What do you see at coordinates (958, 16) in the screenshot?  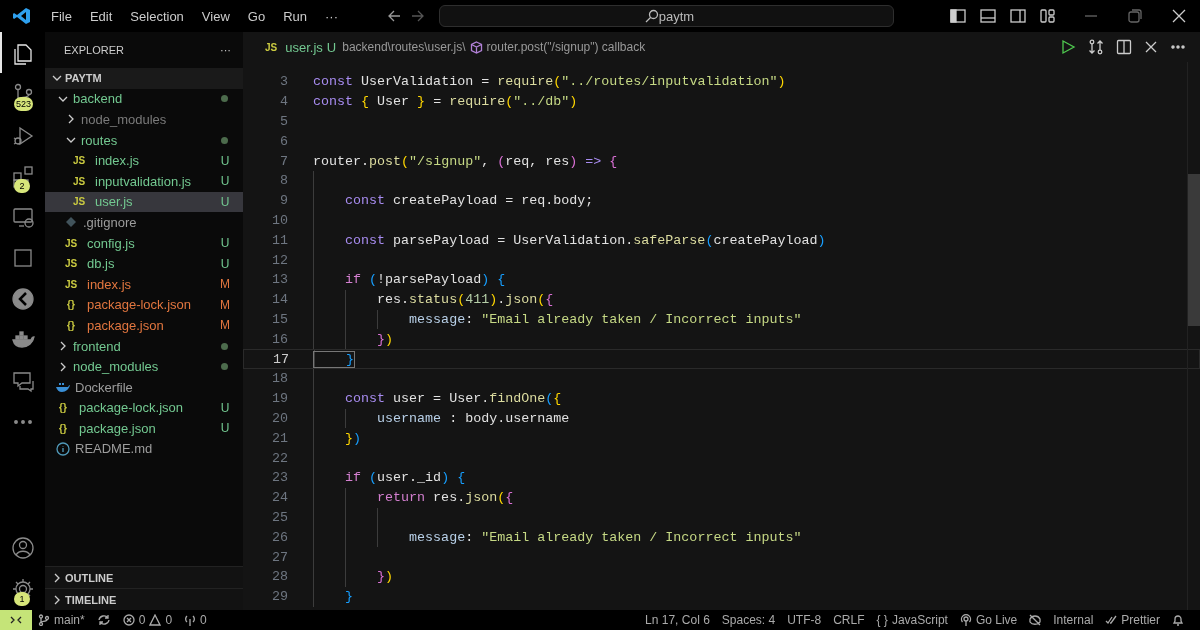 I see `sidebar-layout-icon` at bounding box center [958, 16].